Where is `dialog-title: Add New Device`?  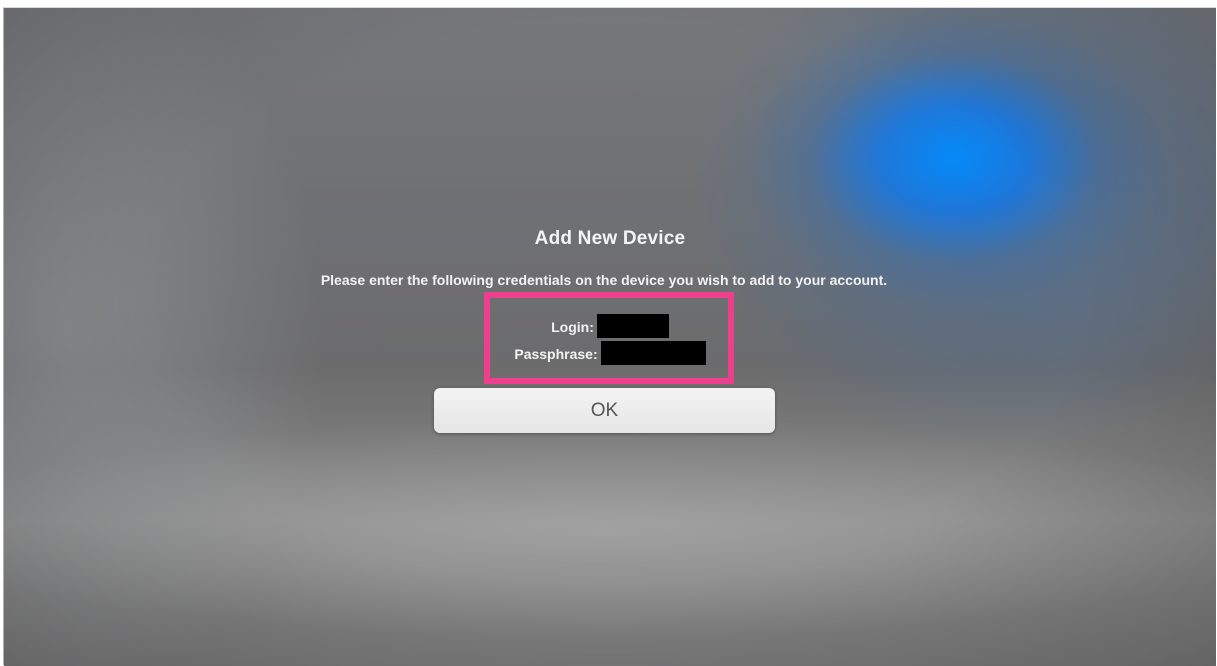
dialog-title: Add New Device is located at coordinates (610, 238).